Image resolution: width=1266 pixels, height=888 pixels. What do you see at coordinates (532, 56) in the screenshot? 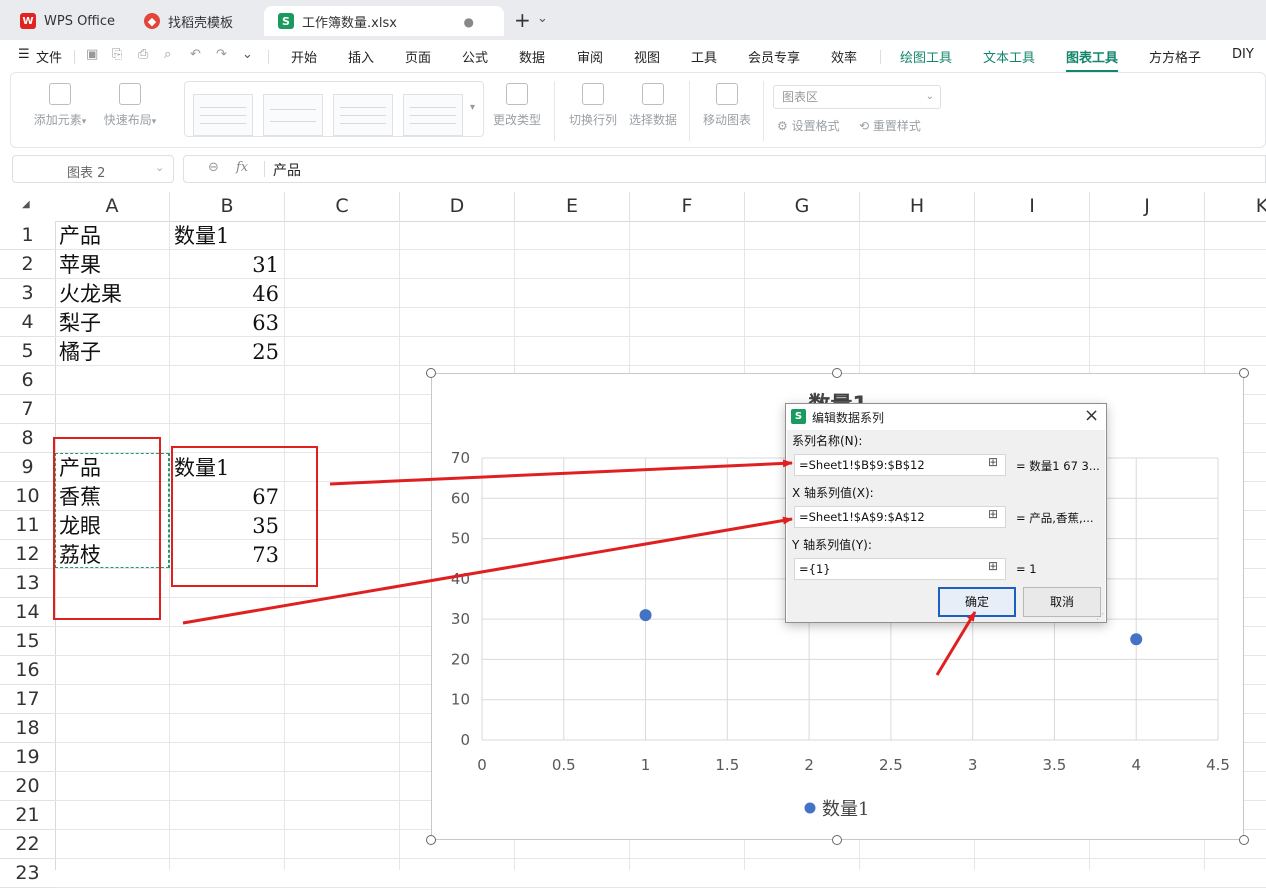
I see `menu-data: 数据` at bounding box center [532, 56].